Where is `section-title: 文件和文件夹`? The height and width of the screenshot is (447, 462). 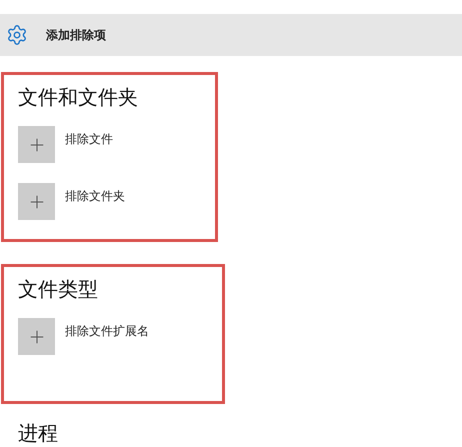
section-title: 文件和文件夹 is located at coordinates (78, 97).